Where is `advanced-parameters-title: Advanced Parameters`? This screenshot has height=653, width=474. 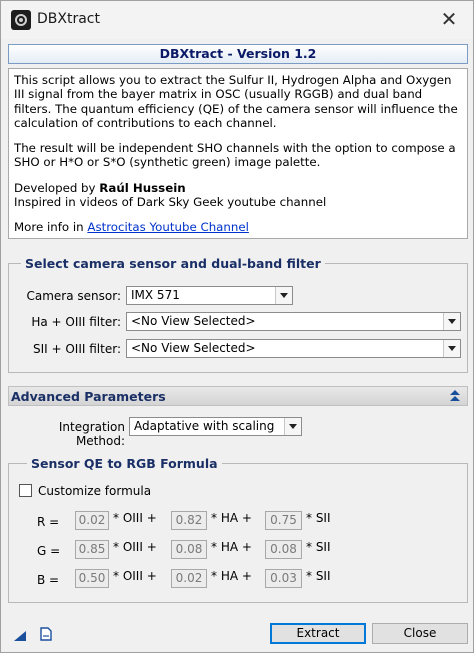
advanced-parameters-title: Advanced Parameters is located at coordinates (88, 396).